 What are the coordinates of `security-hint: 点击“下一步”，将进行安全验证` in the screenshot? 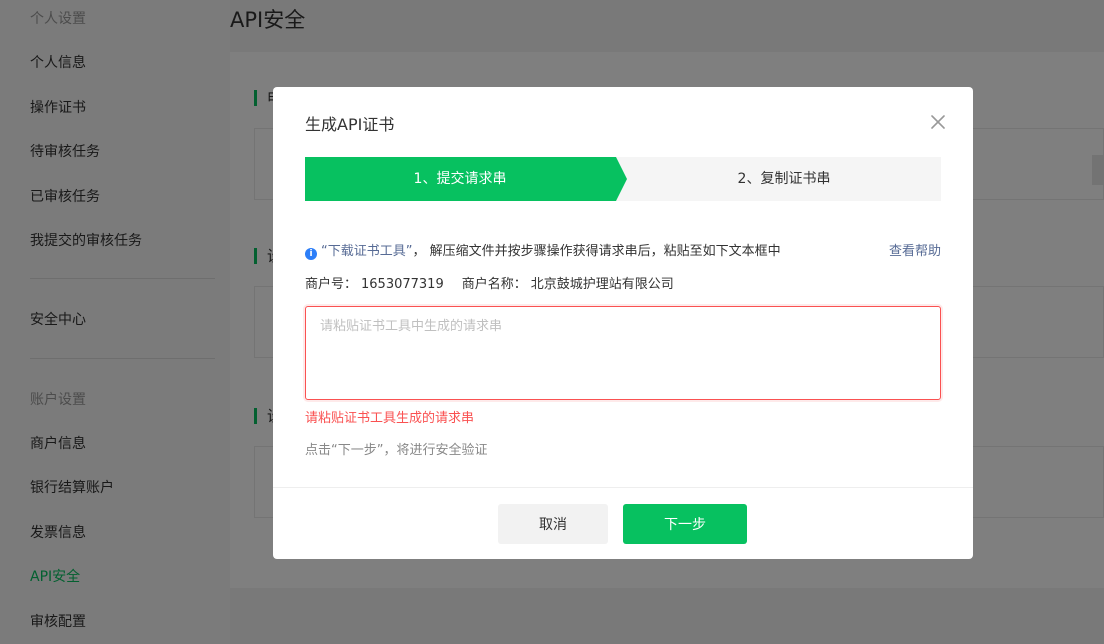 It's located at (396, 450).